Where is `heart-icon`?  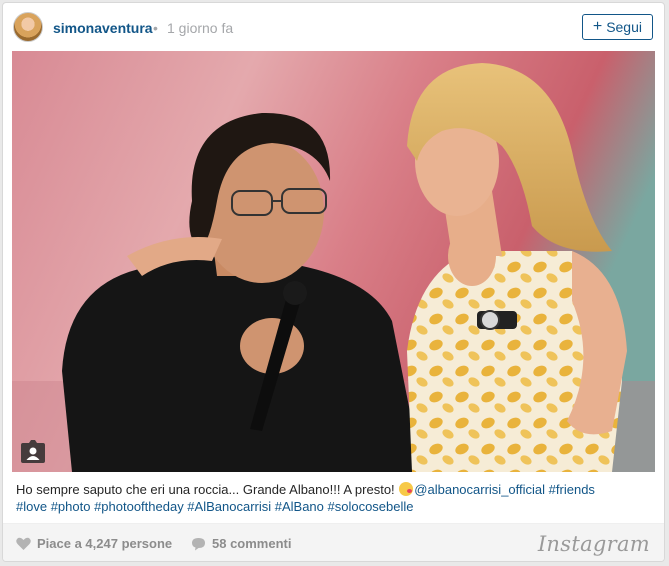
heart-icon is located at coordinates (23, 543).